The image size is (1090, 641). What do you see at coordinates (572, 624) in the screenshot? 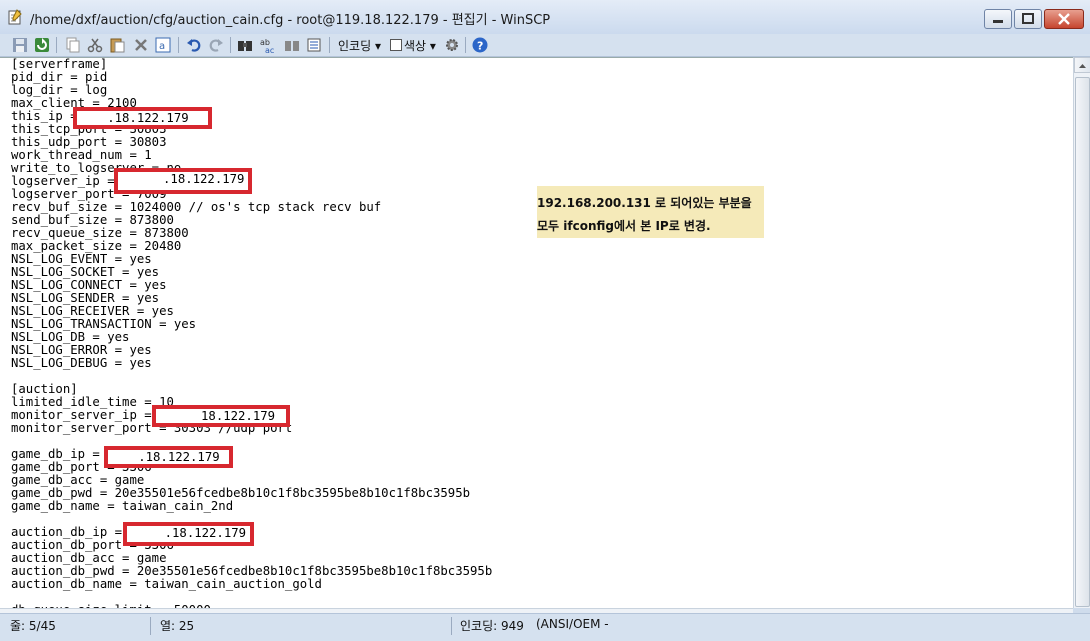
I see `status-codepage: (ANSI/OEM -` at bounding box center [572, 624].